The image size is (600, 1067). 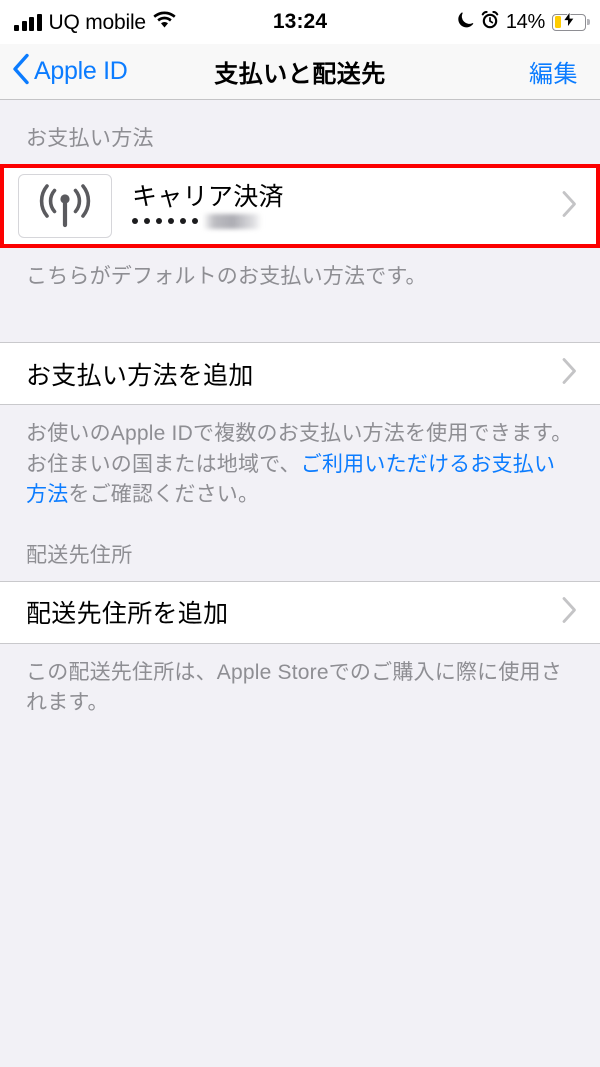 What do you see at coordinates (294, 687) in the screenshot?
I see `shipping-address-footer: この配送先住所は、Apple Storeでのご購入に際に使用されます。` at bounding box center [294, 687].